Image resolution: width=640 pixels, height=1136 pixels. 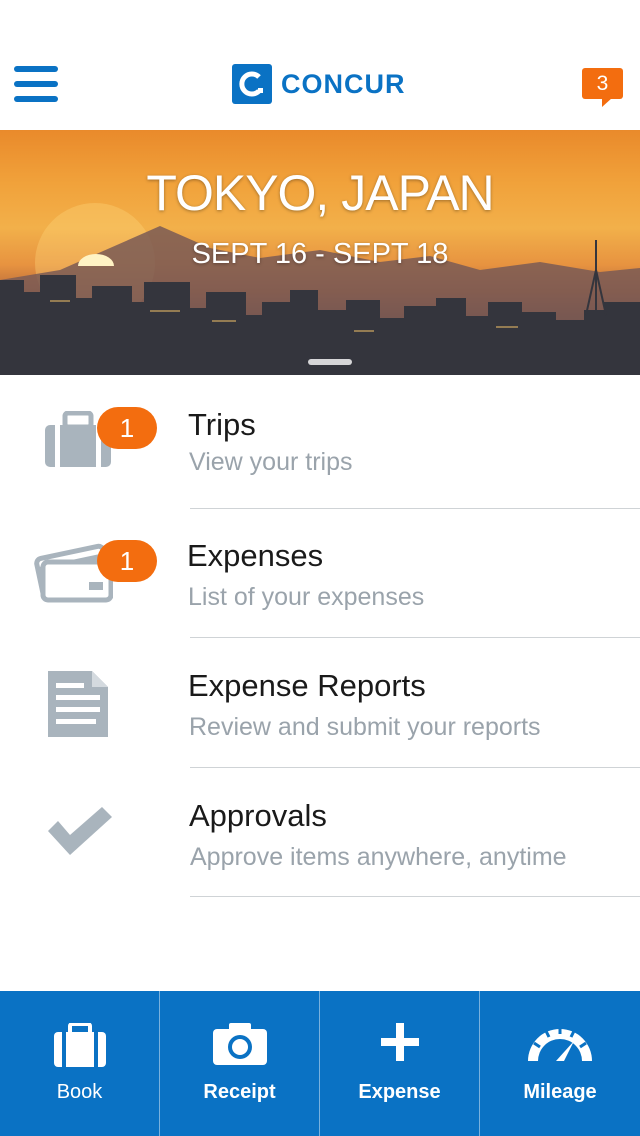 What do you see at coordinates (307, 685) in the screenshot?
I see `menu-item-title: Expense Reports` at bounding box center [307, 685].